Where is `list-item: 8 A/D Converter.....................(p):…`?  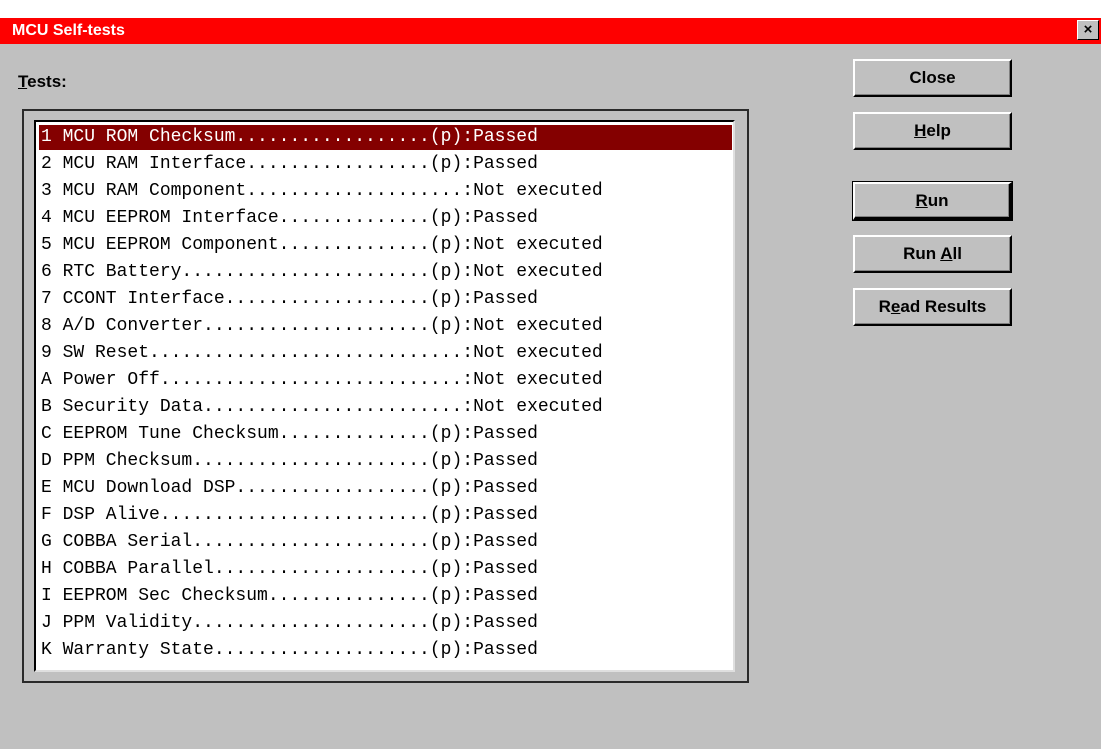
list-item: 8 A/D Converter.....................(p):… is located at coordinates (385, 326).